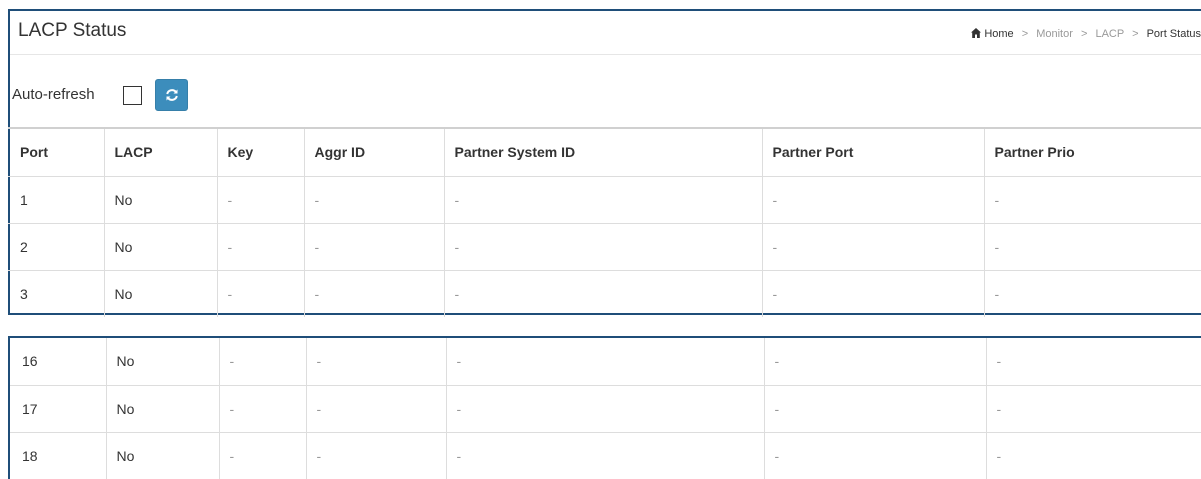 The image size is (1201, 479). Describe the element at coordinates (1109, 34) in the screenshot. I see `breadcrumb-lacp: LACP` at that location.